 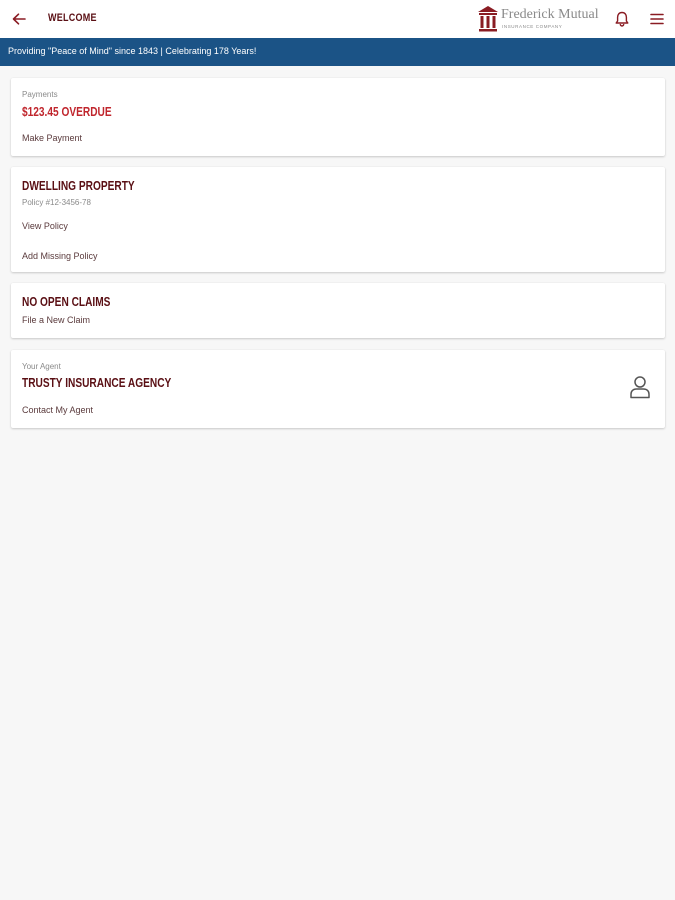 I want to click on add-missing-policy-link: Add Missing Policy, so click(x=60, y=256).